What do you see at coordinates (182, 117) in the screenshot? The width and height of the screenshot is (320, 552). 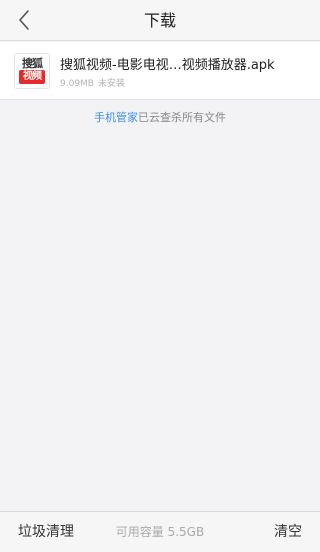 I see `scan-note-text: 已云查杀所有文件` at bounding box center [182, 117].